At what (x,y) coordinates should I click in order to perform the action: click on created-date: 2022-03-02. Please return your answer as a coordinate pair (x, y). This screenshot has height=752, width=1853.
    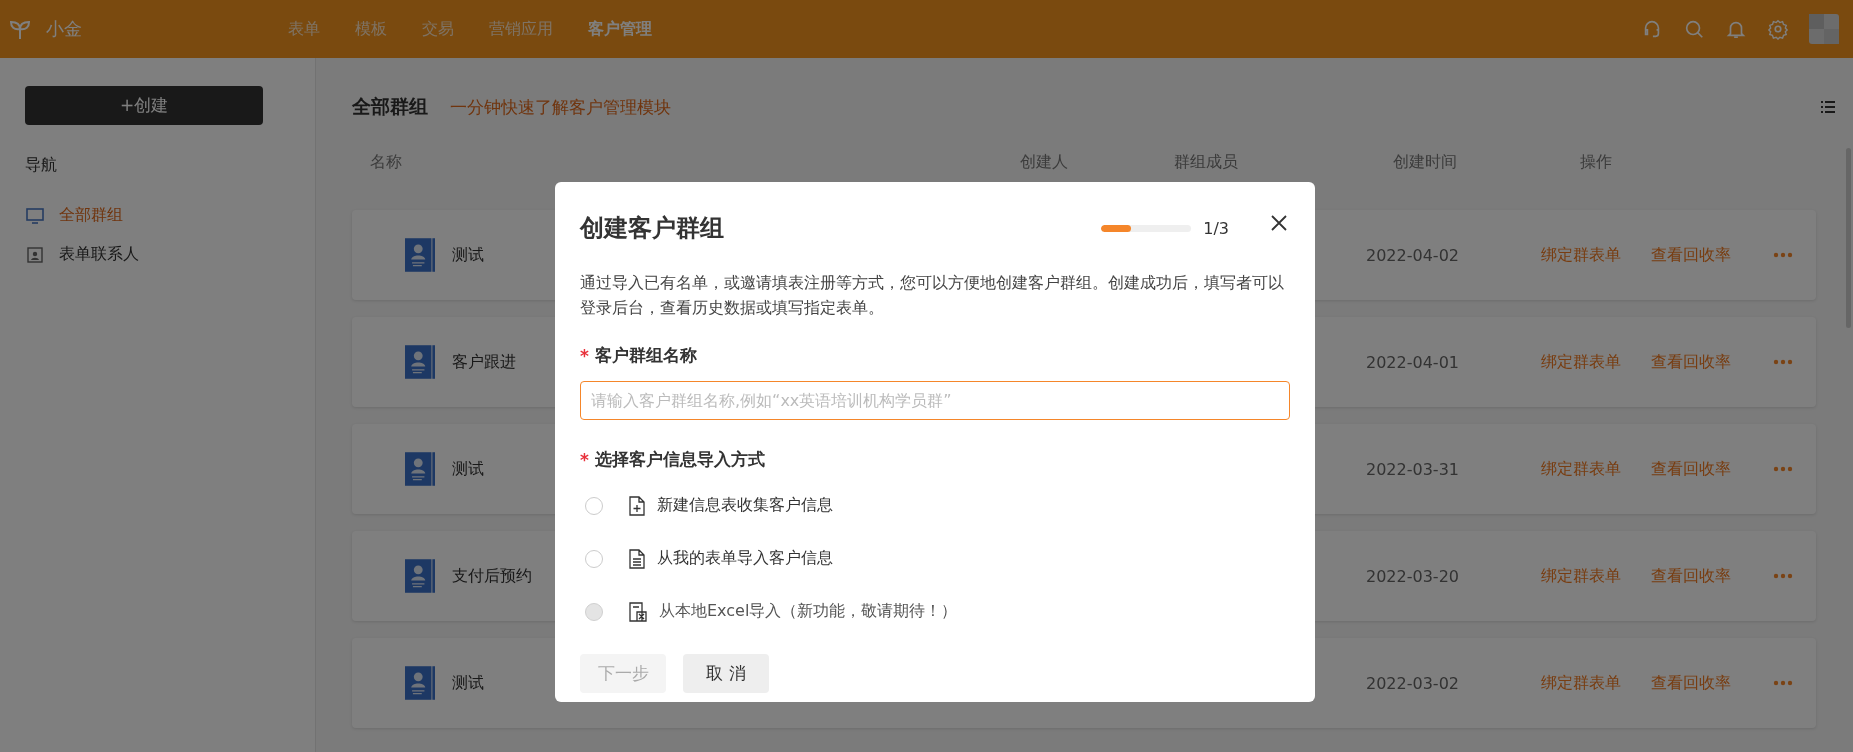
    Looking at the image, I should click on (1412, 683).